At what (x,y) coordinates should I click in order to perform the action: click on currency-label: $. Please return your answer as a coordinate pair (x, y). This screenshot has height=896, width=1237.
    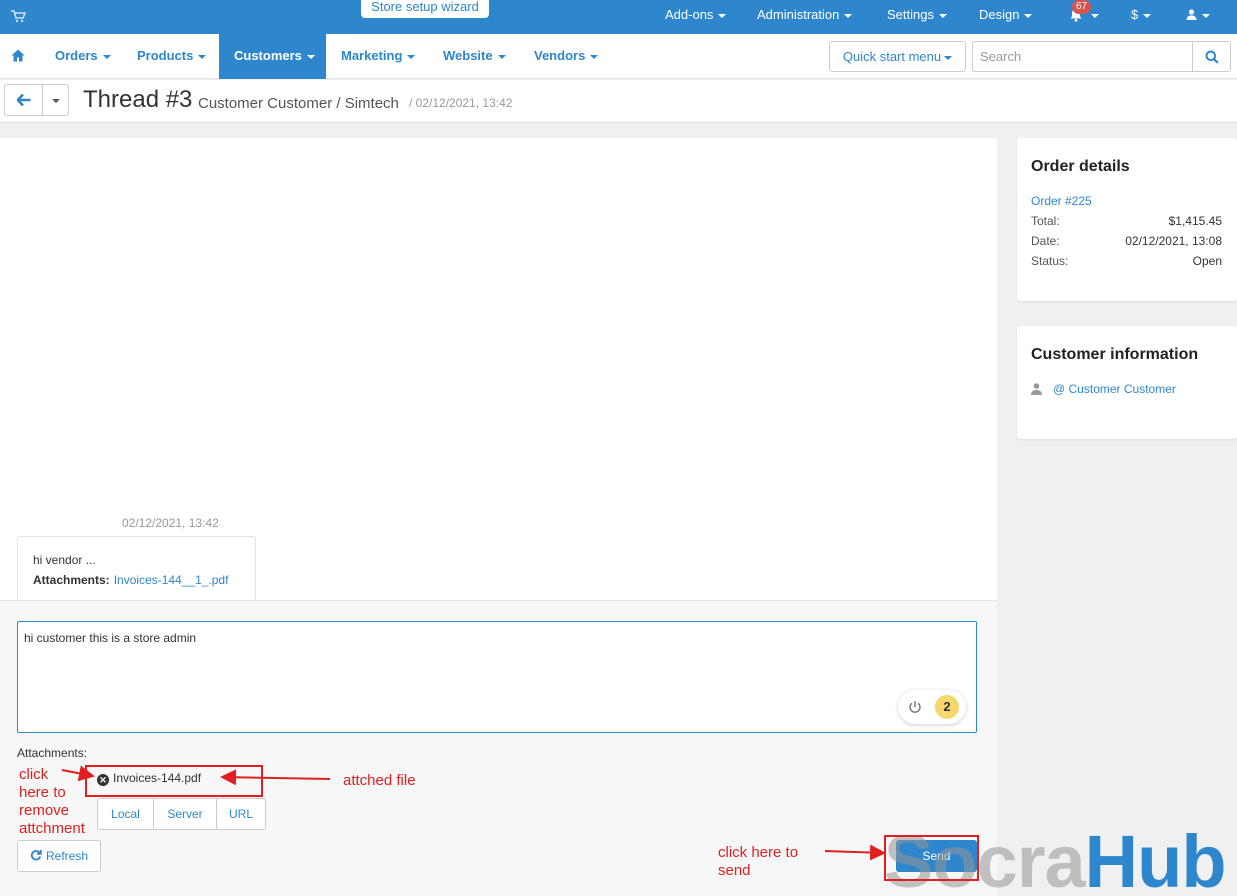
    Looking at the image, I should click on (1135, 14).